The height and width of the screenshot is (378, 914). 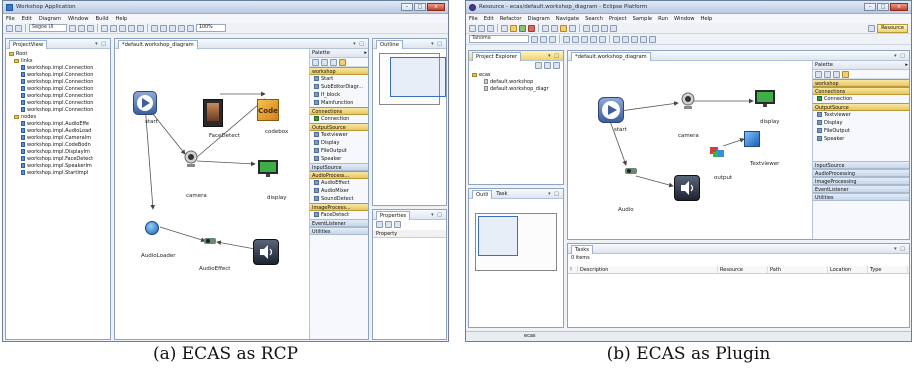 What do you see at coordinates (473, 19) in the screenshot?
I see `menu-file: File` at bounding box center [473, 19].